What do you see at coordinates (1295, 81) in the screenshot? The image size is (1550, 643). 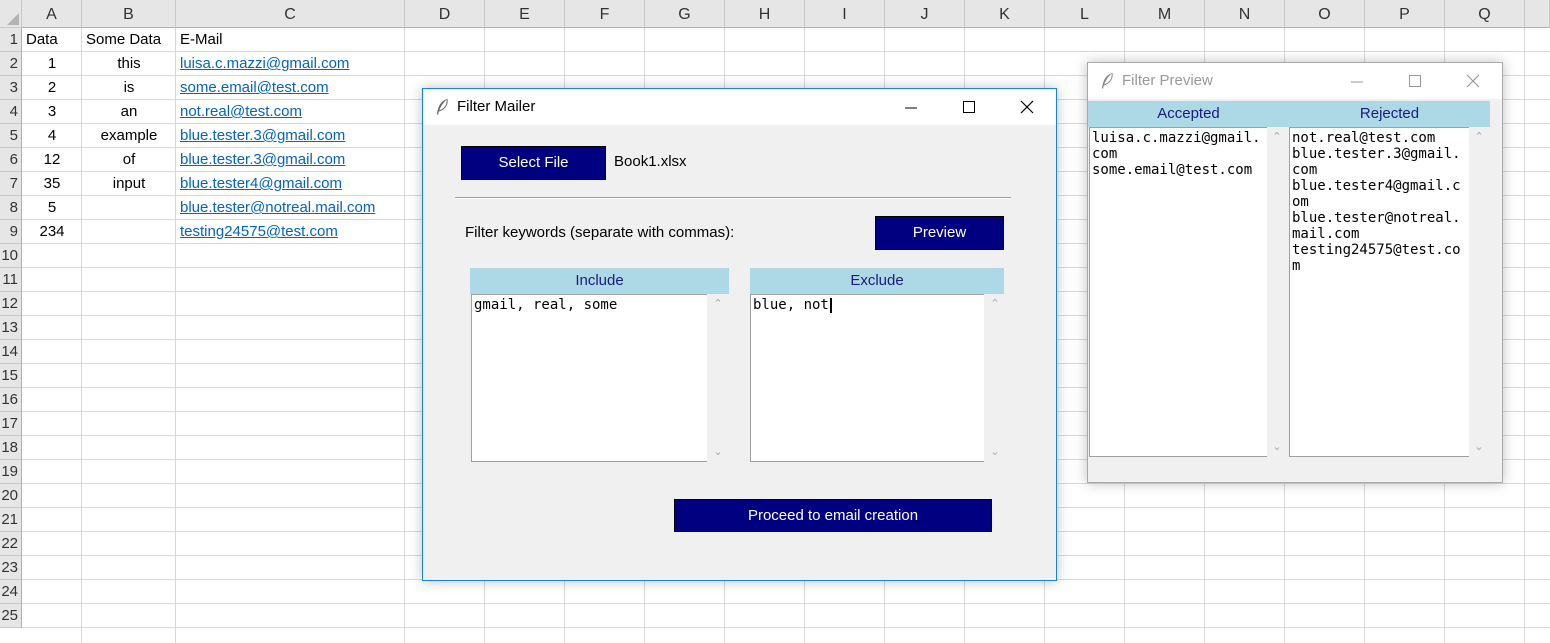 I see `title-bar: Filter Preview` at bounding box center [1295, 81].